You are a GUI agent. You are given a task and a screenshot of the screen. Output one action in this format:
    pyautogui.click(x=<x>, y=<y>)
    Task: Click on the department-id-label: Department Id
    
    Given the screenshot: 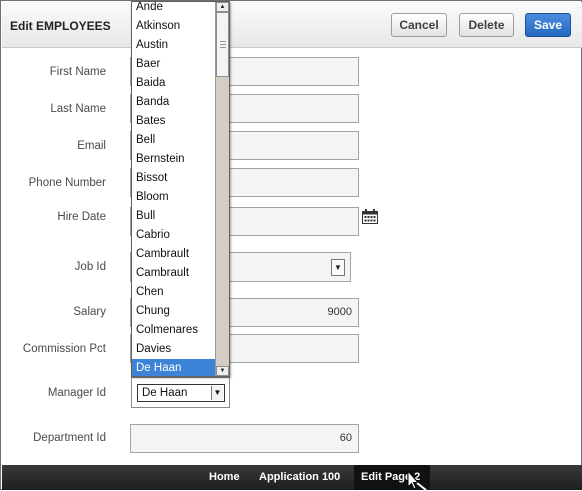 What is the action you would take?
    pyautogui.click(x=69, y=438)
    